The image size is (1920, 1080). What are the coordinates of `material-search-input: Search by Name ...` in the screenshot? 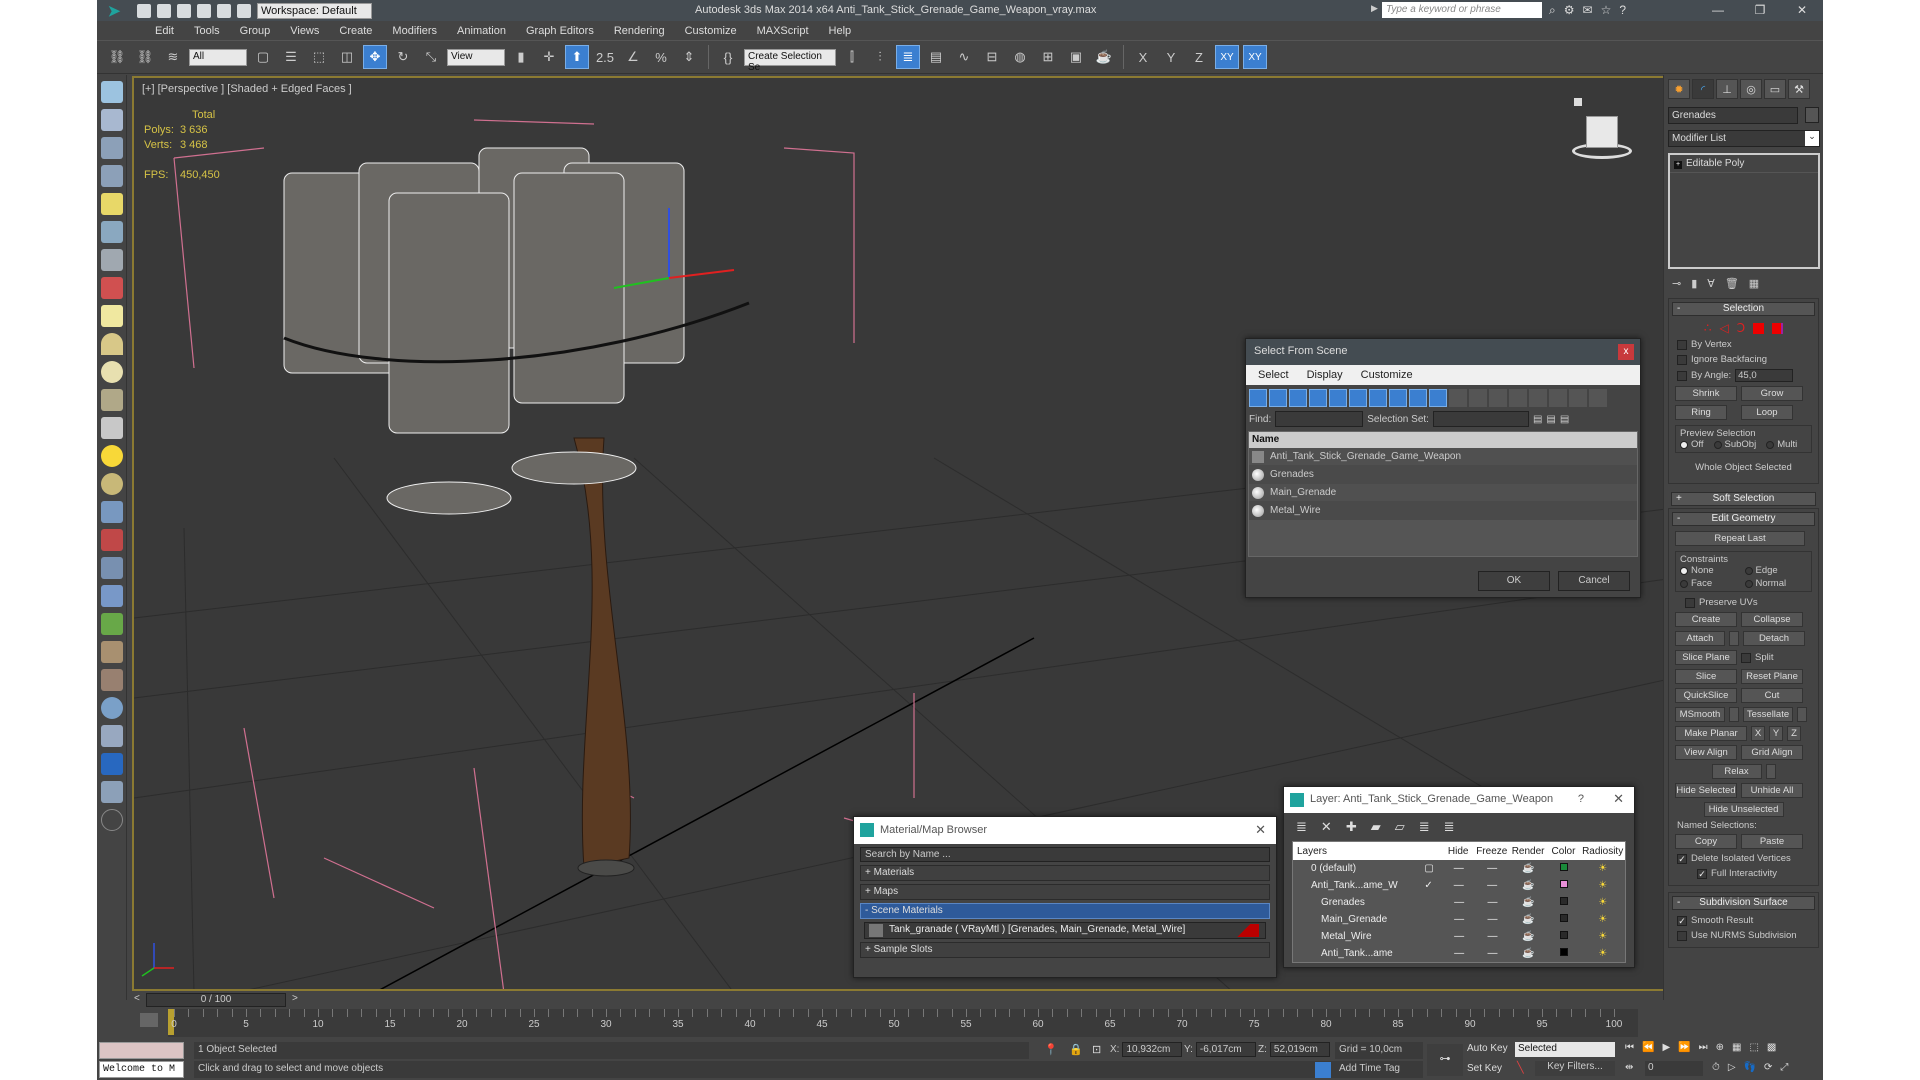 It's located at (1065, 854).